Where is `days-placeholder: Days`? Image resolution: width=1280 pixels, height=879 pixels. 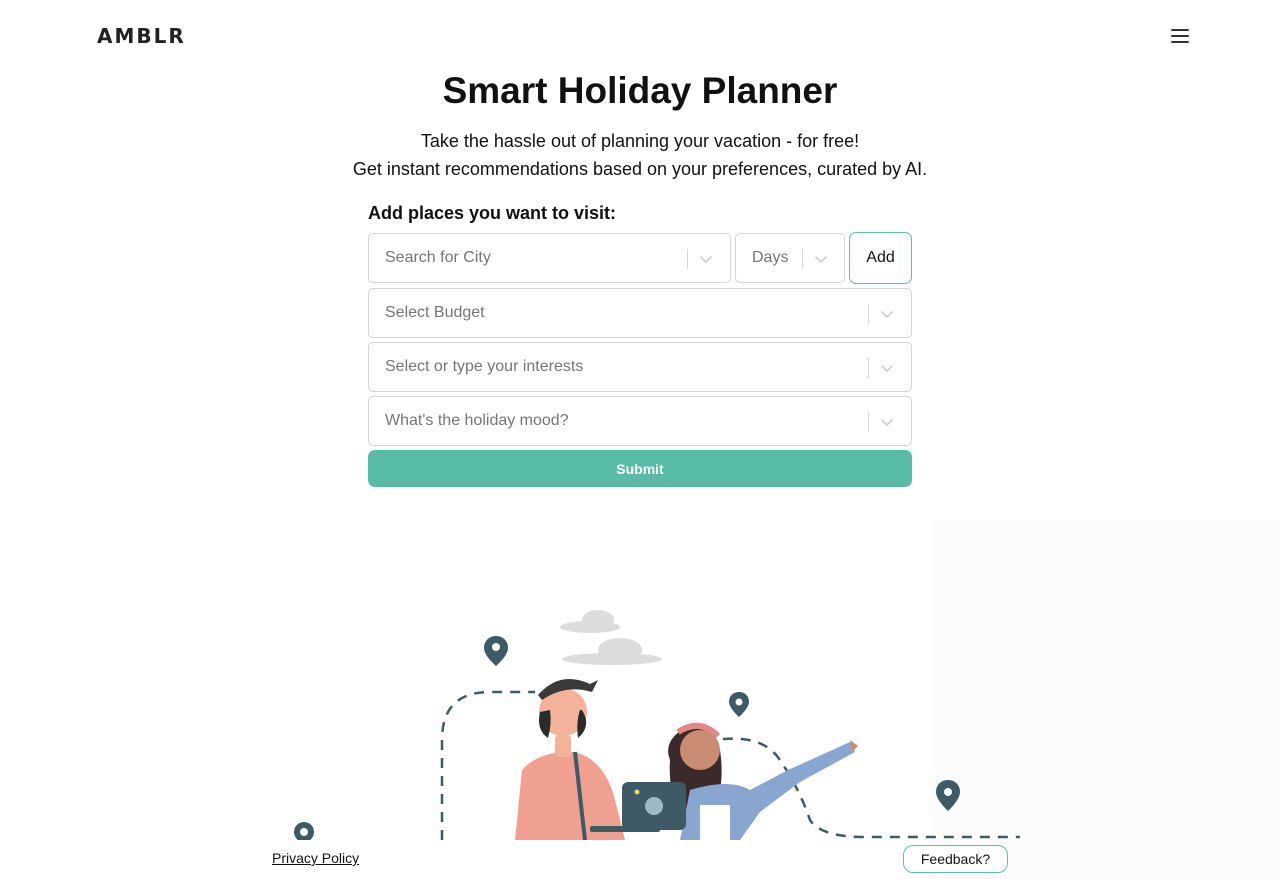
days-placeholder: Days is located at coordinates (770, 257).